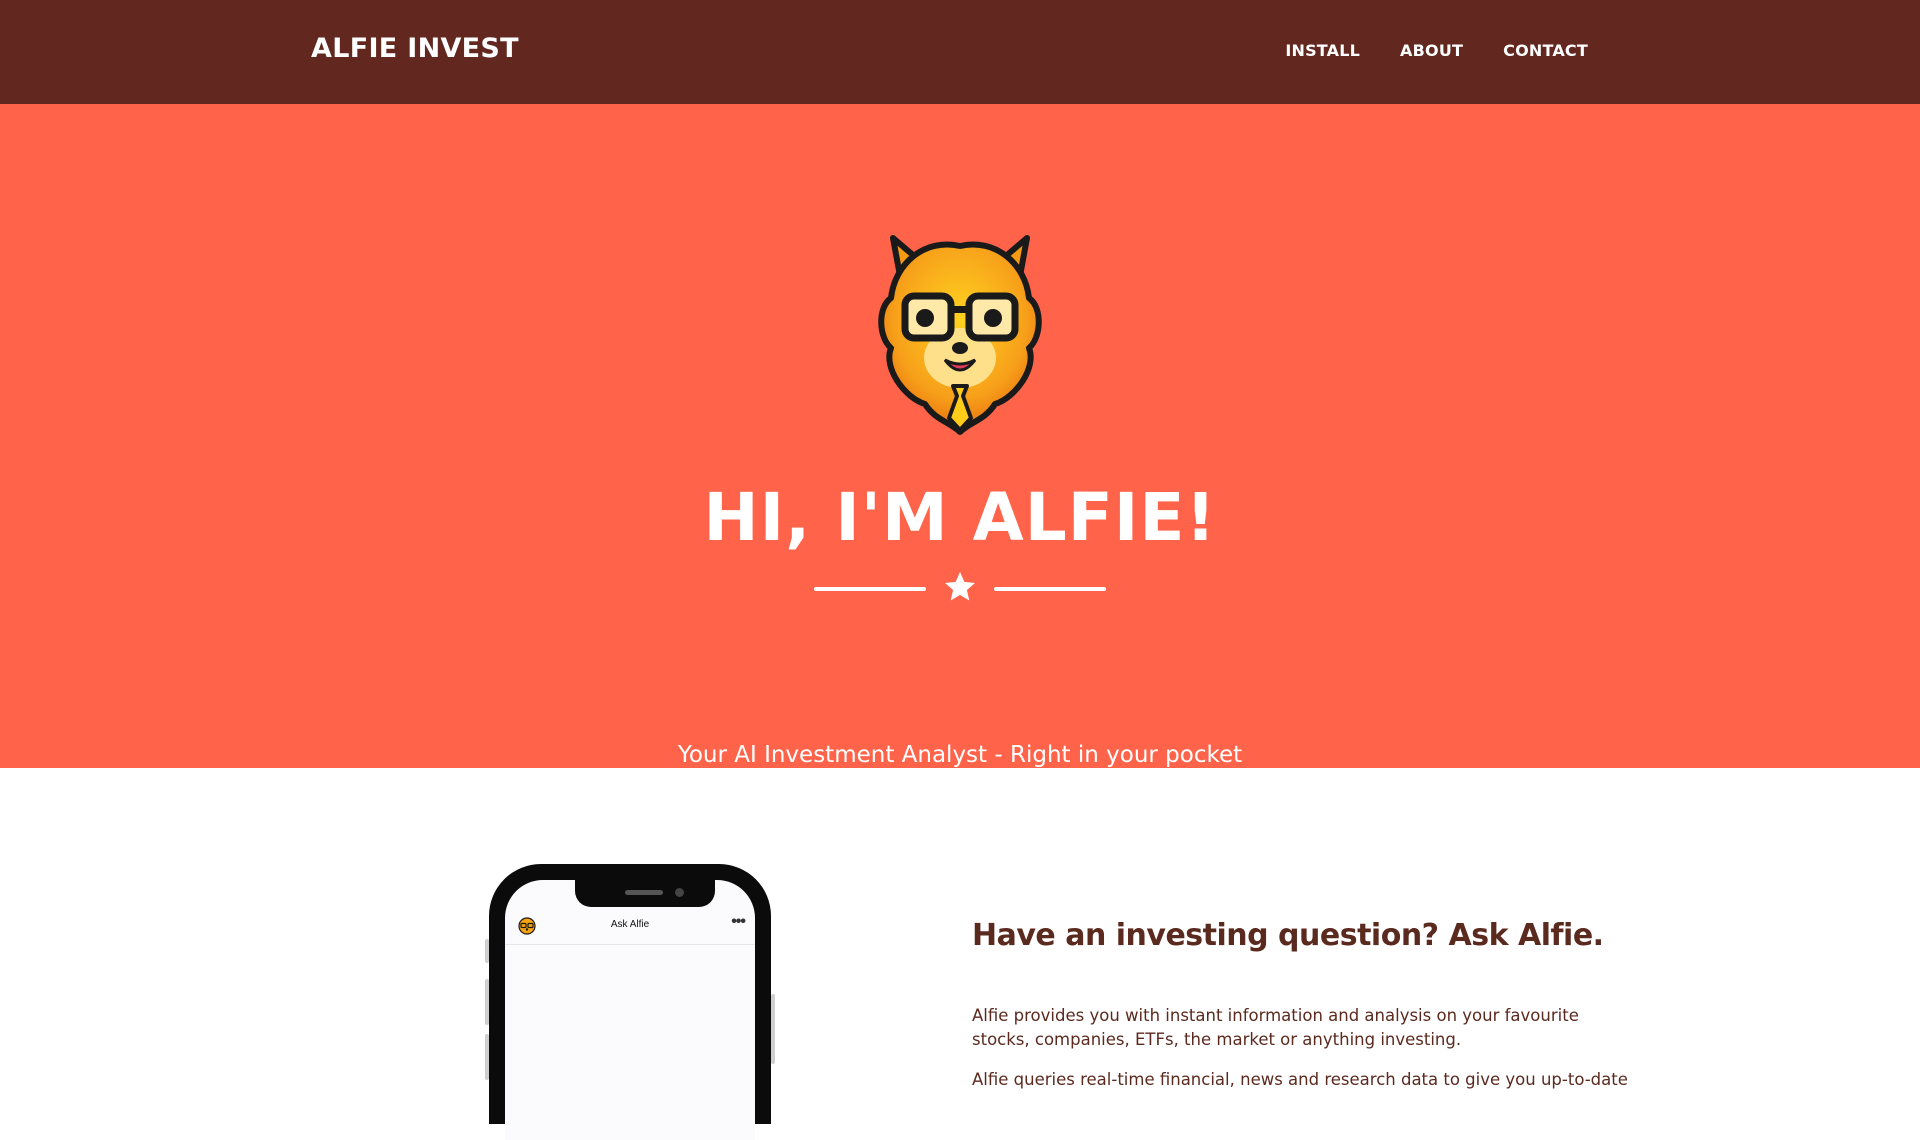 The height and width of the screenshot is (1140, 1920). I want to click on phone-screen: Ask Alfie •••, so click(630, 1010).